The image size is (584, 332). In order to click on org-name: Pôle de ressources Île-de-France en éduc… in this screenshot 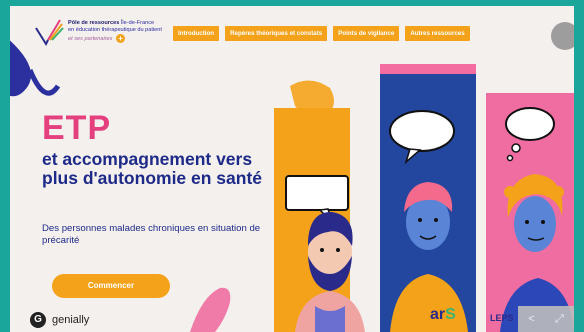, I will do `click(128, 31)`.